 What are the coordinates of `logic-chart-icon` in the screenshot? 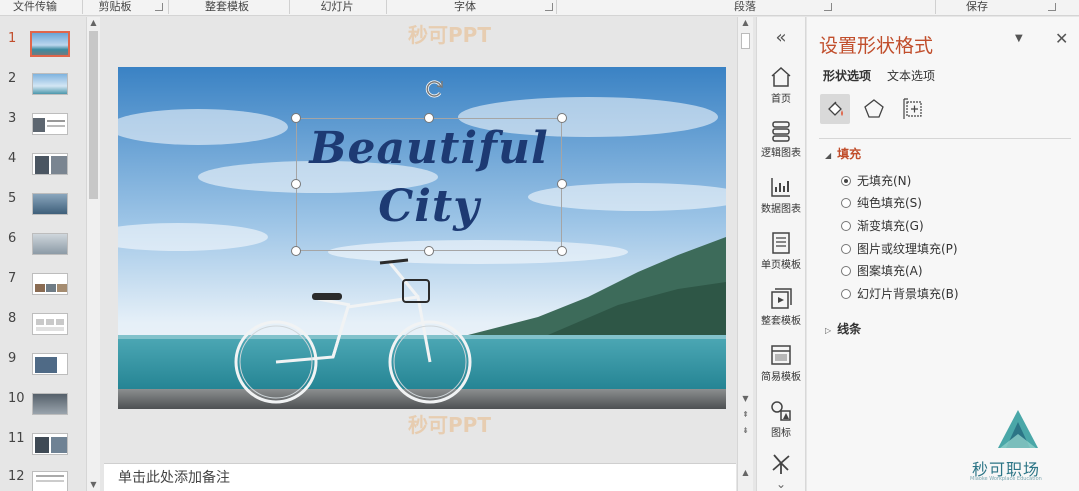 It's located at (781, 131).